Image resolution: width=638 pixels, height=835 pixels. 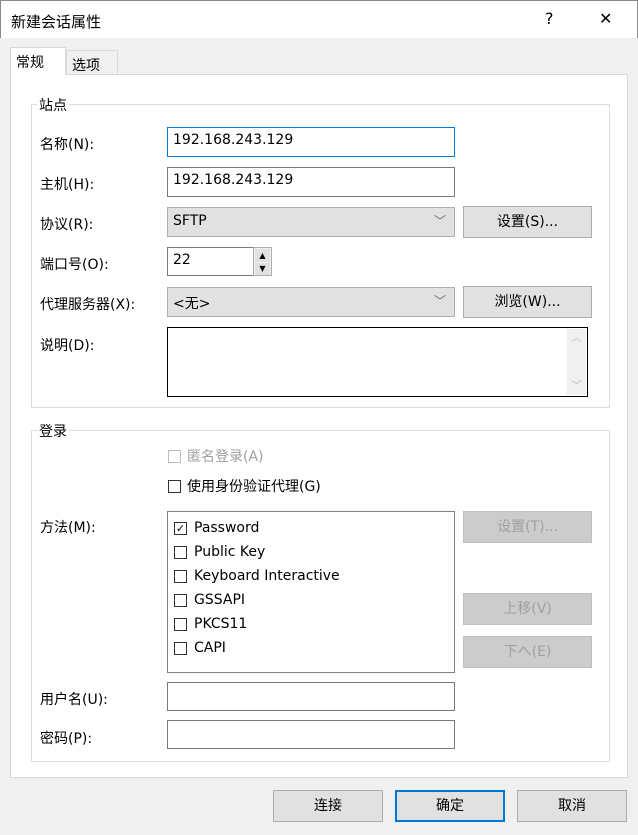 What do you see at coordinates (180, 528) in the screenshot?
I see `checkbox: ✓` at bounding box center [180, 528].